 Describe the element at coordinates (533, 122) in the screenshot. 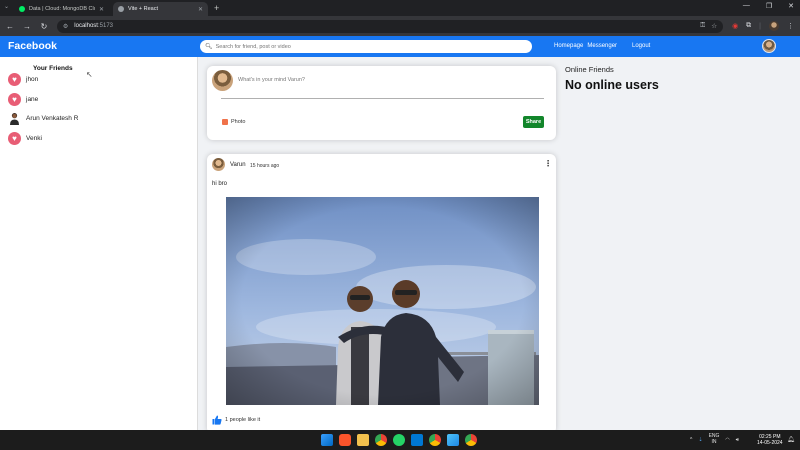

I see `share-button: Share` at that location.